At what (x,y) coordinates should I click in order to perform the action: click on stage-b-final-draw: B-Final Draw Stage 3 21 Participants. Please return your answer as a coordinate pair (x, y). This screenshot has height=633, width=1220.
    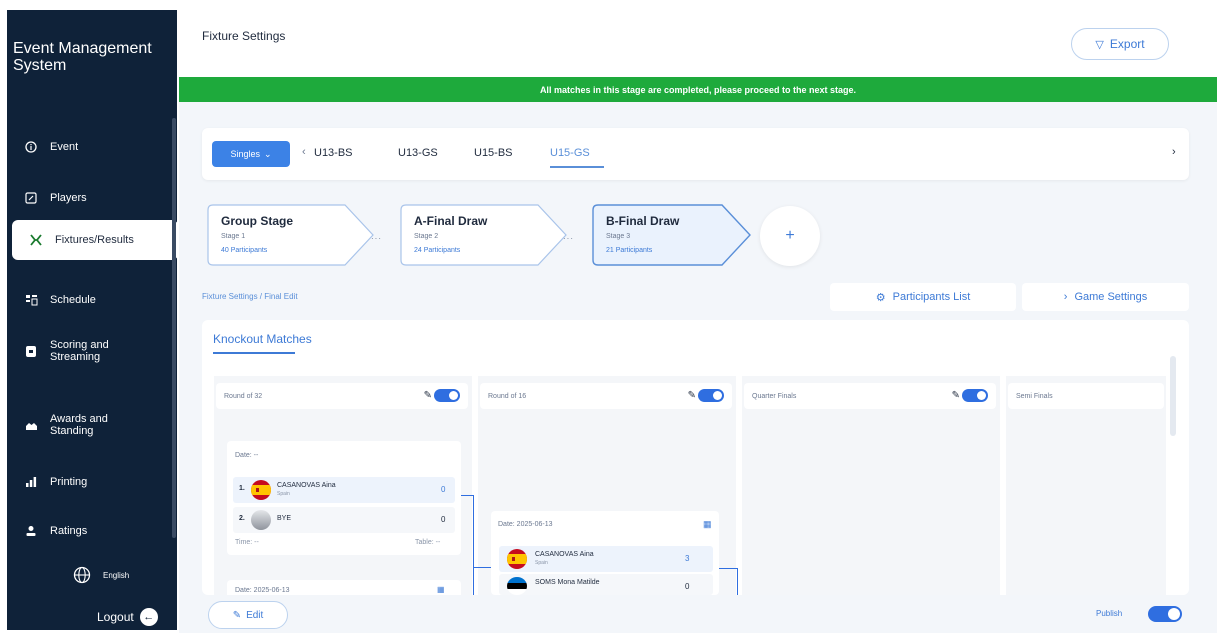
    Looking at the image, I should click on (672, 235).